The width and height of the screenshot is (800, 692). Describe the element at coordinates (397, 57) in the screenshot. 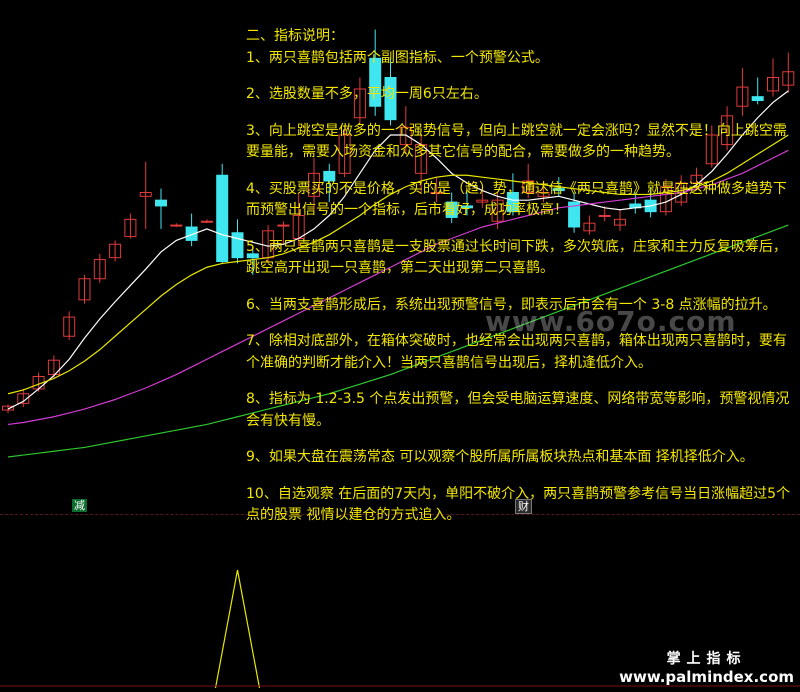

I see `note-item-1: 1、两只喜鹊包括两个副图指标、一个预警公式。` at that location.